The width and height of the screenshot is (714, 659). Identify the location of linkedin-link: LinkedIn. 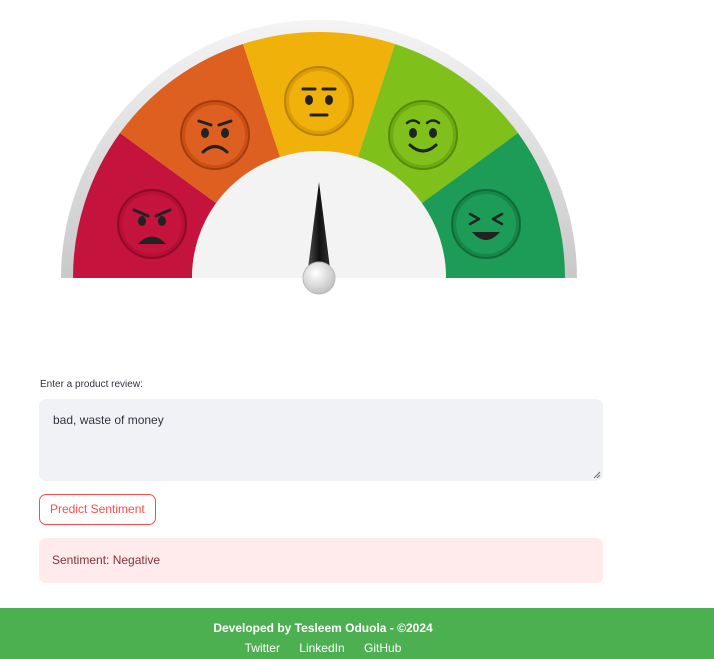
(321, 648).